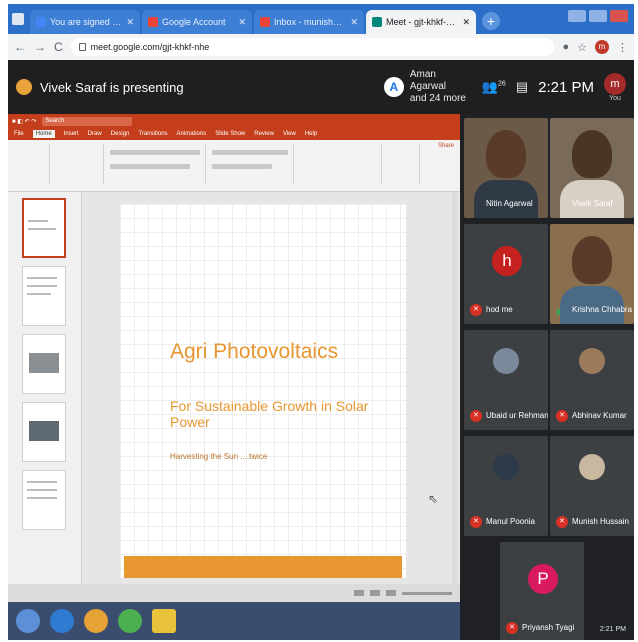 This screenshot has width=638, height=642. I want to click on reload-button: C, so click(58, 47).